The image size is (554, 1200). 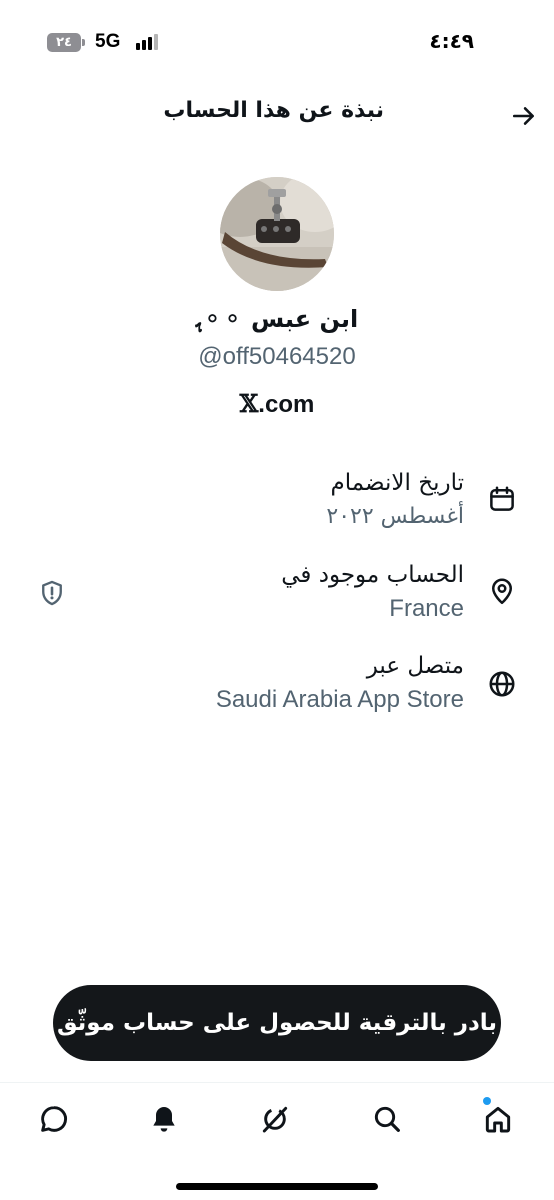 What do you see at coordinates (487, 1101) in the screenshot?
I see `notification-dot` at bounding box center [487, 1101].